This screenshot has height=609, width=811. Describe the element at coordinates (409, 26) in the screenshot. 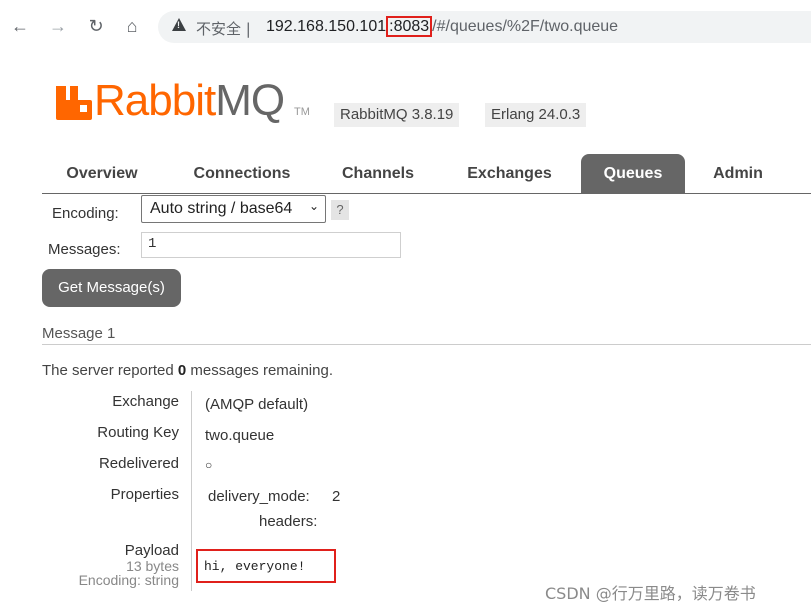

I see `url-port-highlight: :8083` at that location.